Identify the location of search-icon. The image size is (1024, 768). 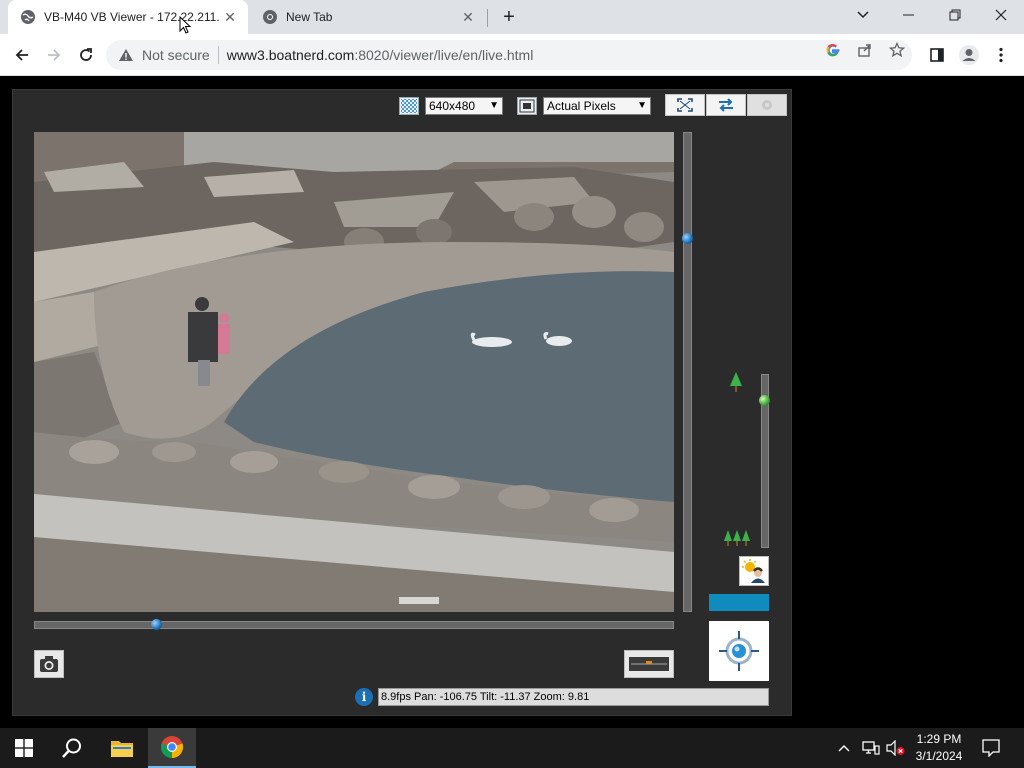
(71, 748).